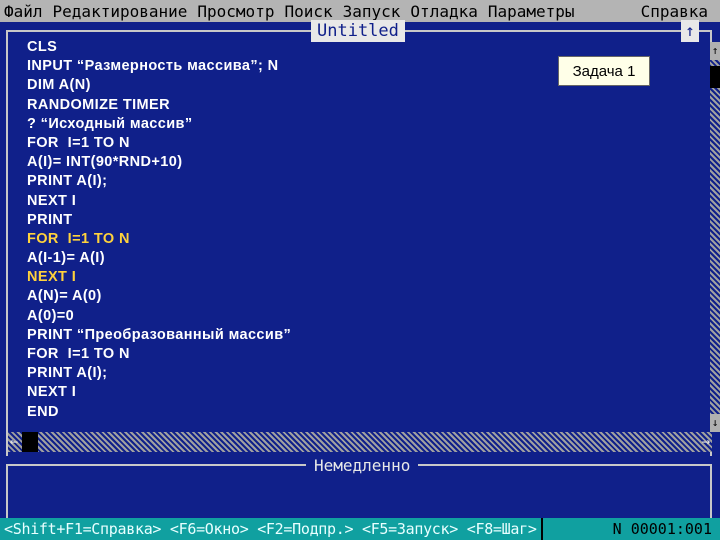 This screenshot has height=540, width=720. I want to click on menu-edit: Редактирование, so click(123, 11).